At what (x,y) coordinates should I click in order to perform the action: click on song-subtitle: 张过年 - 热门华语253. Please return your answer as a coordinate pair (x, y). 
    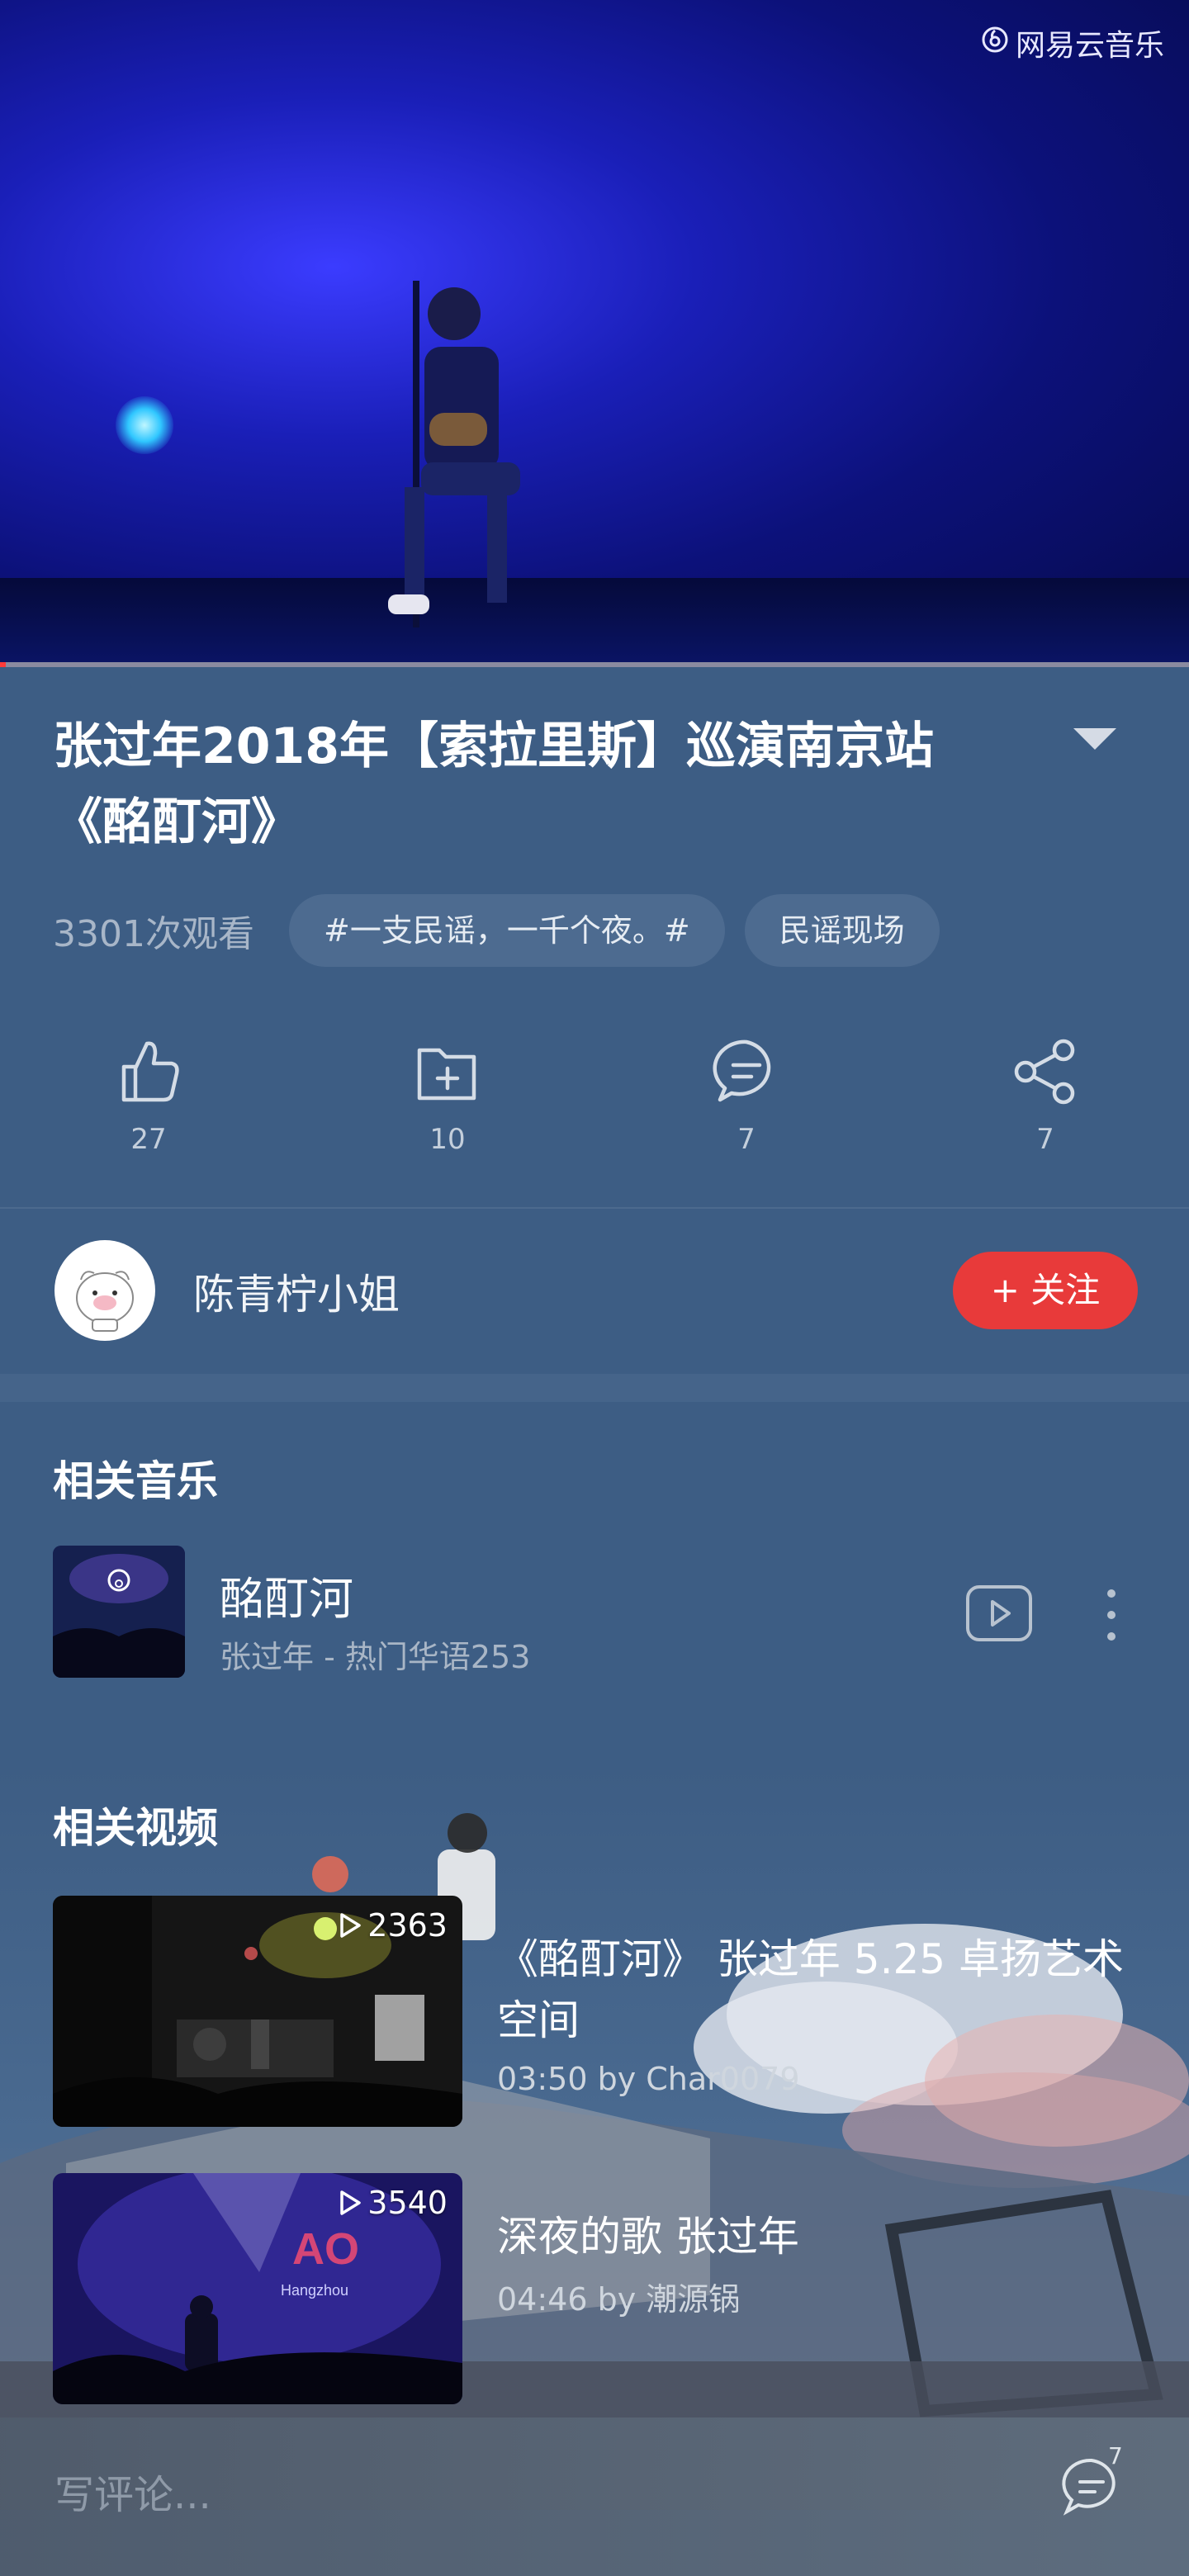
    Looking at the image, I should click on (375, 1657).